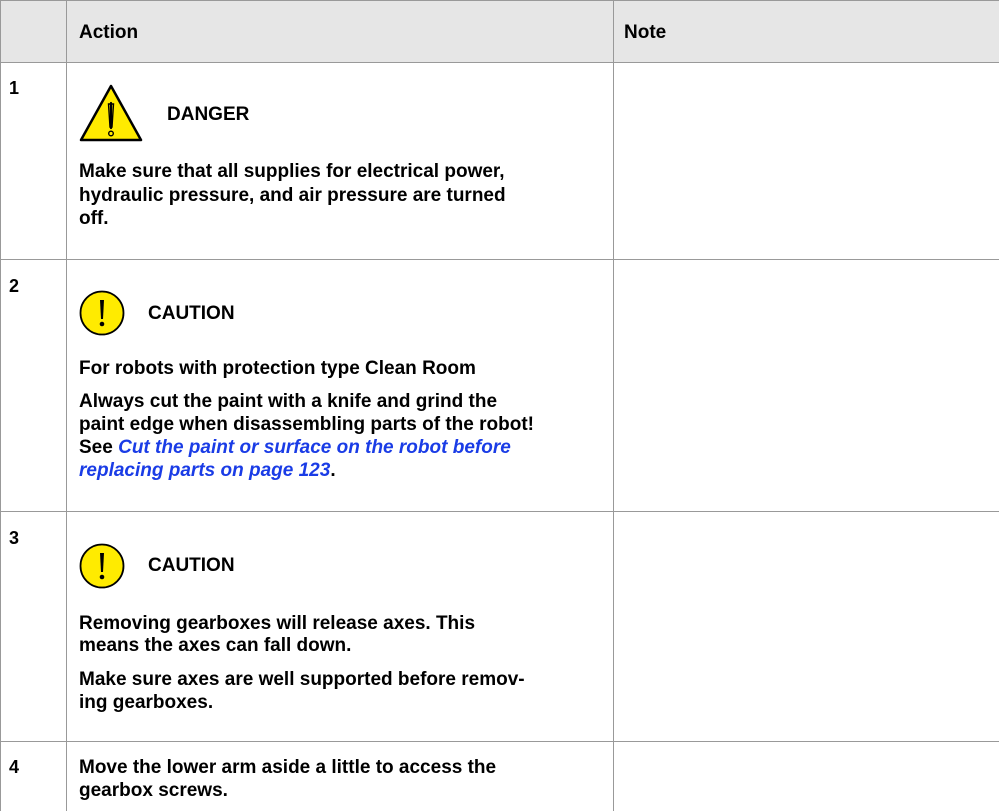  I want to click on action-line: gearbox screws., so click(153, 790).